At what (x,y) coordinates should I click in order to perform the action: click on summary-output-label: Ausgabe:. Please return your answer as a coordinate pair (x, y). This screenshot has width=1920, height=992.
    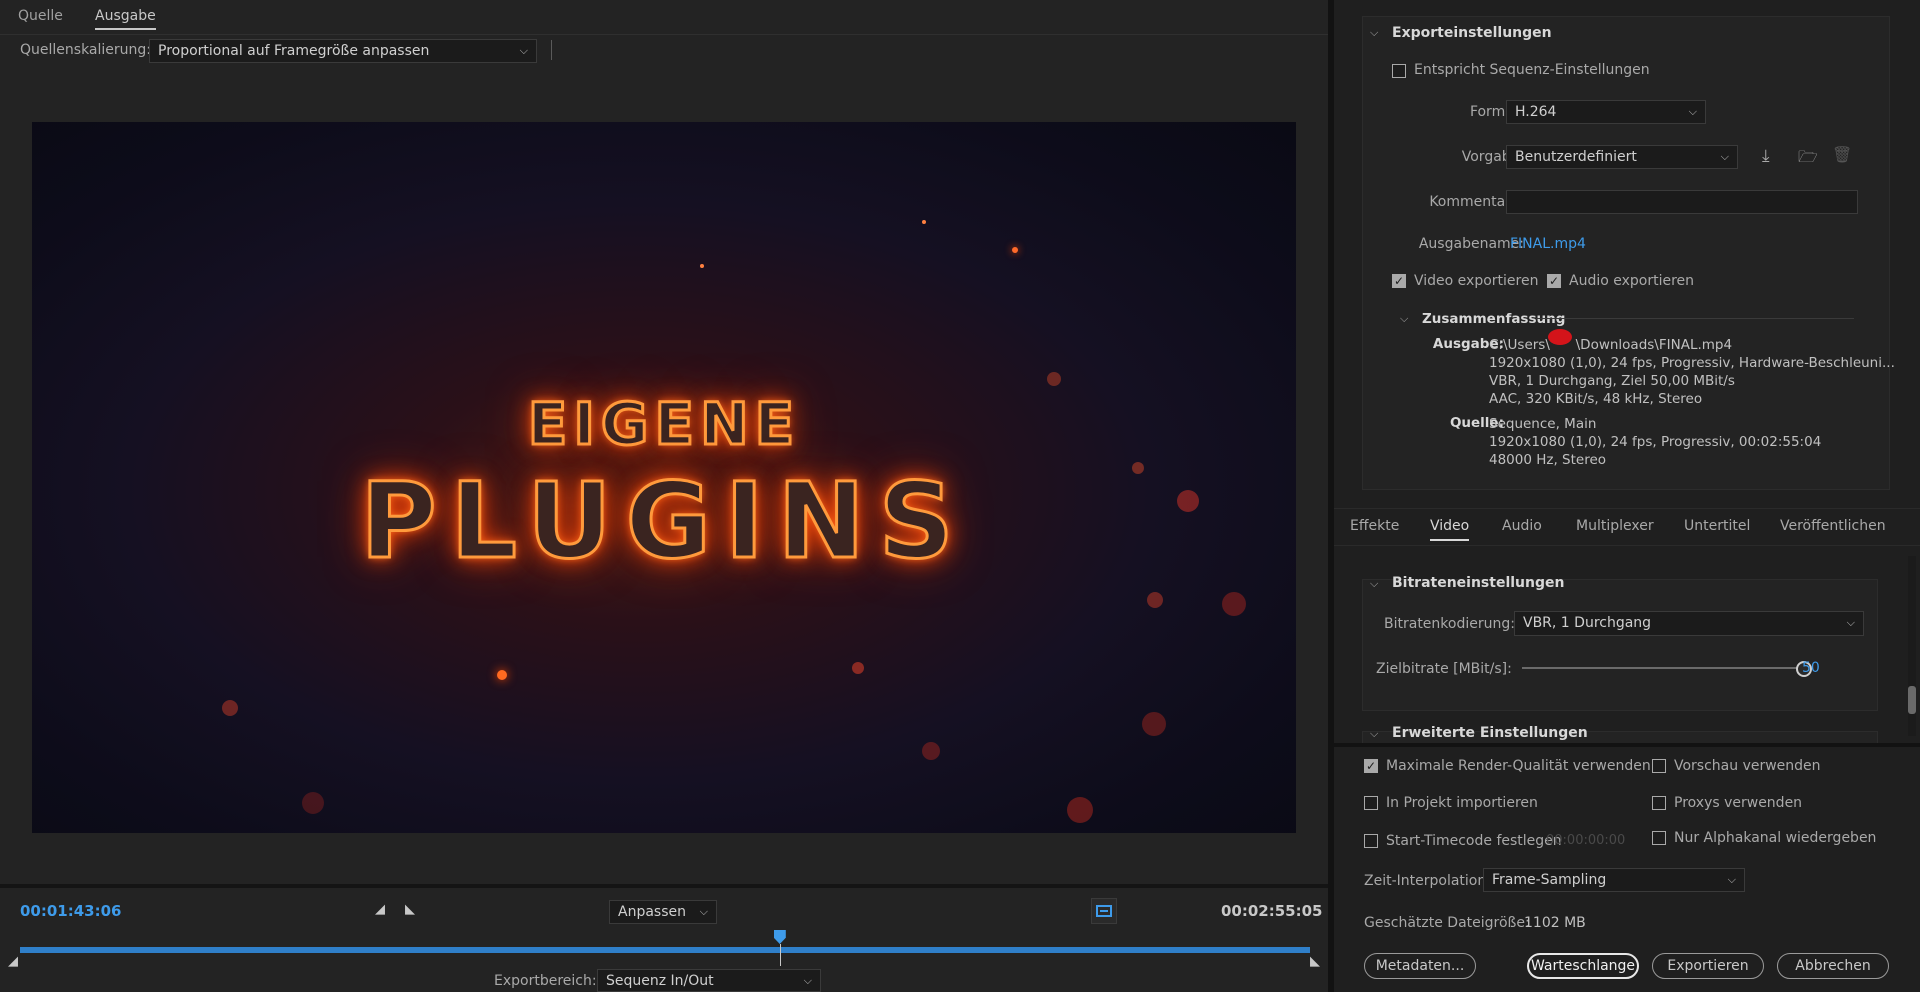
    Looking at the image, I should click on (1468, 344).